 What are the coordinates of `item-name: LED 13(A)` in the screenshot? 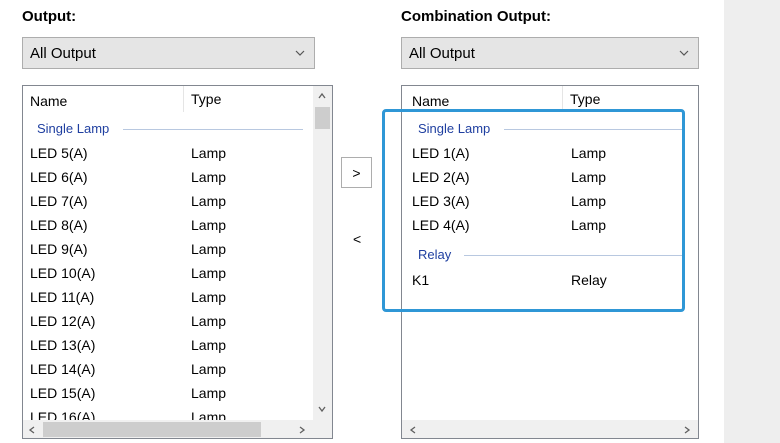 It's located at (63, 345).